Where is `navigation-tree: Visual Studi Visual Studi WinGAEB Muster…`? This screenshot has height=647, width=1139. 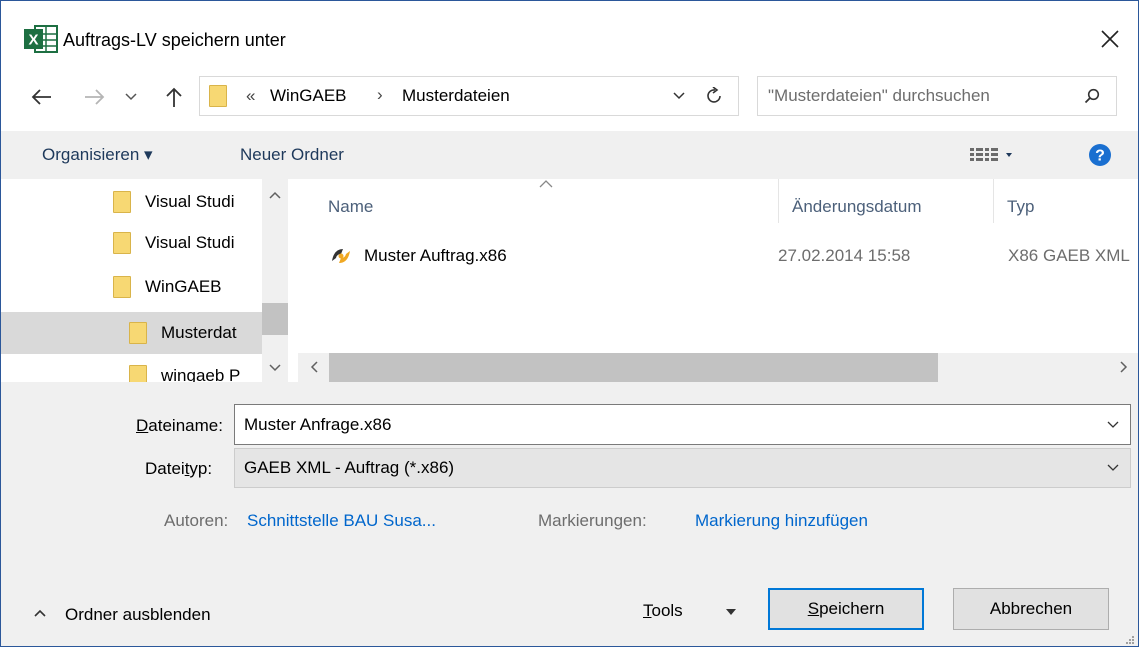
navigation-tree: Visual Studi Visual Studi WinGAEB Muster… is located at coordinates (144, 280).